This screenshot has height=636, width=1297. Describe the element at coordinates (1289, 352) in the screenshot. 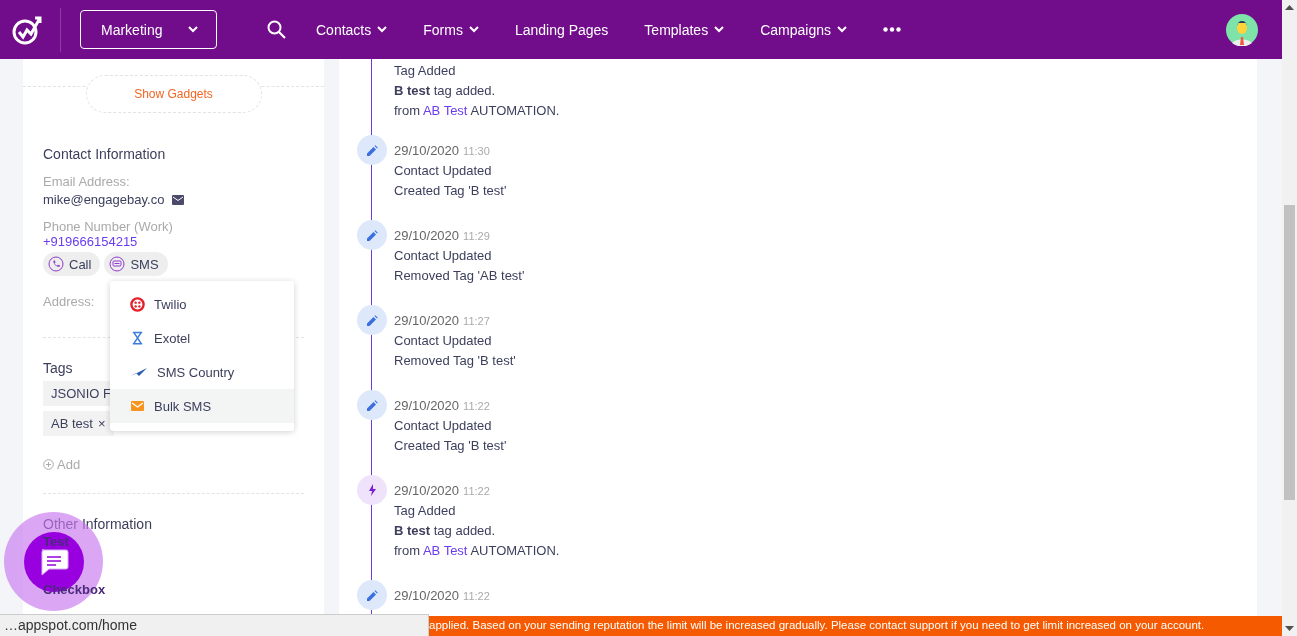

I see `scrollbar-thumb` at that location.